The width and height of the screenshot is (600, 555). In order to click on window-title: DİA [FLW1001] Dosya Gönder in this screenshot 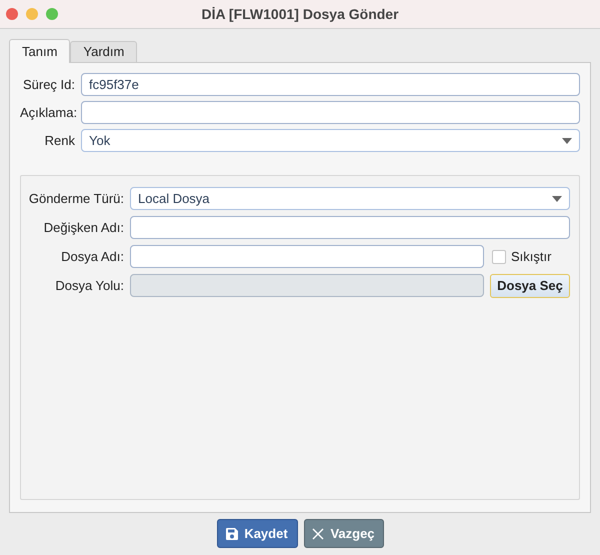, I will do `click(300, 14)`.